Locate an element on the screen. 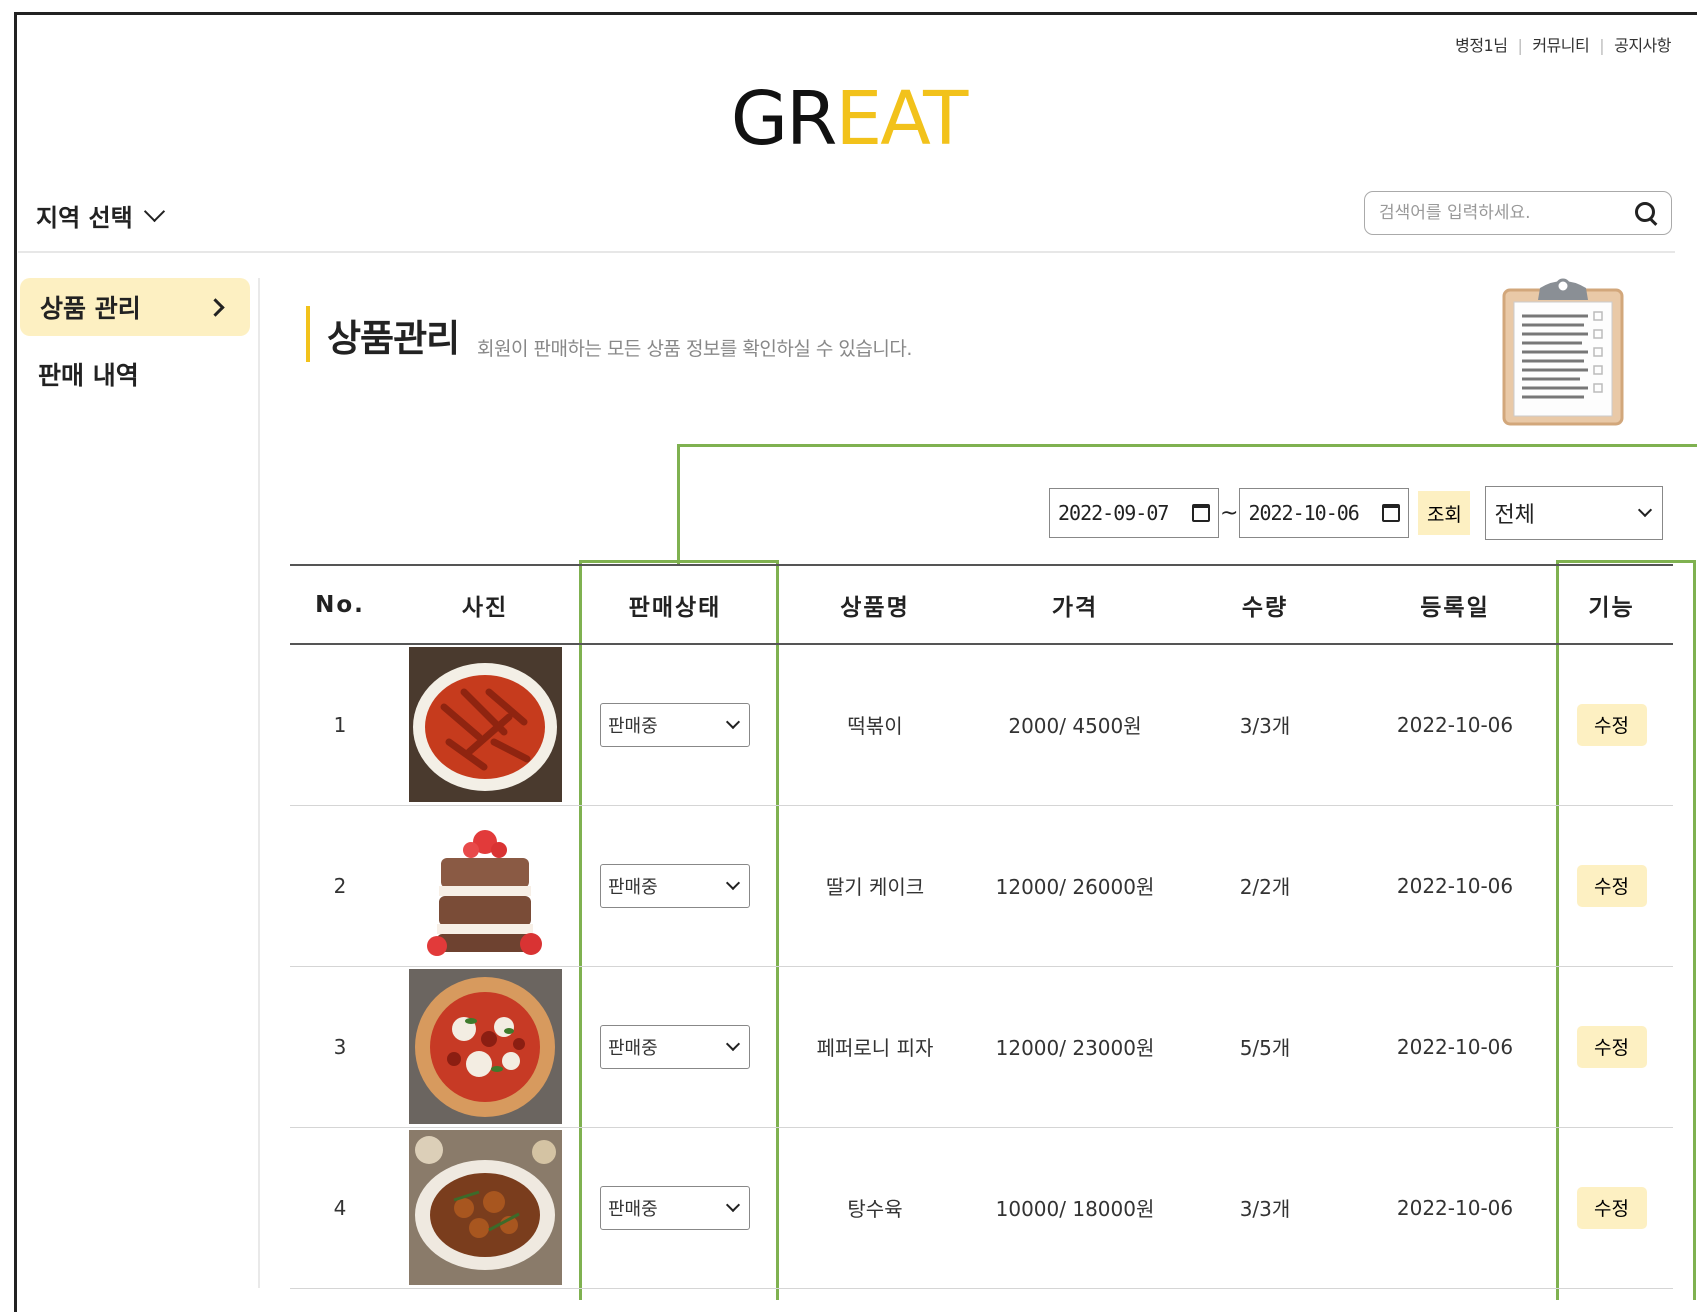  column-header-price: 가격 is located at coordinates (1075, 607).